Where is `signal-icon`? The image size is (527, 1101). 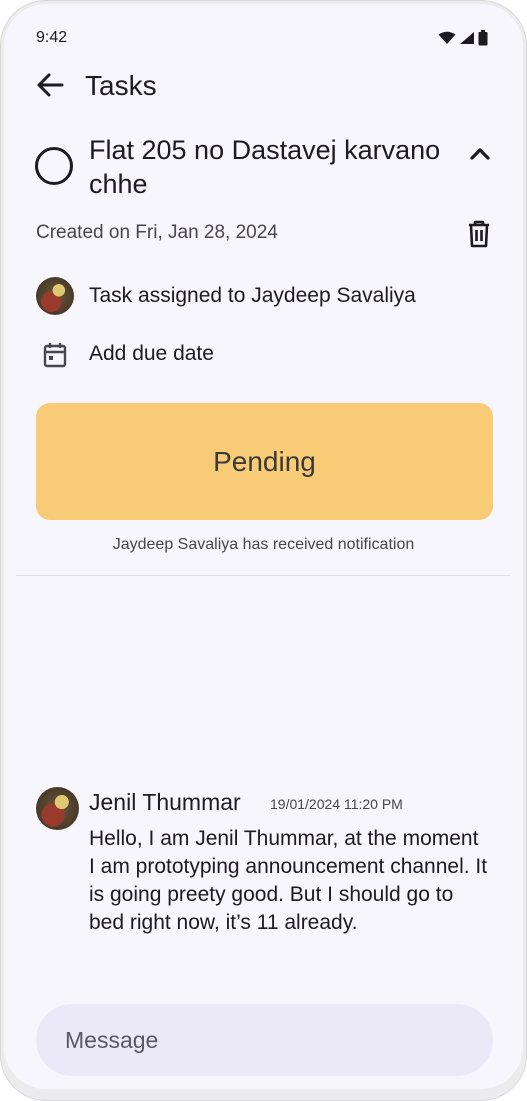 signal-icon is located at coordinates (467, 38).